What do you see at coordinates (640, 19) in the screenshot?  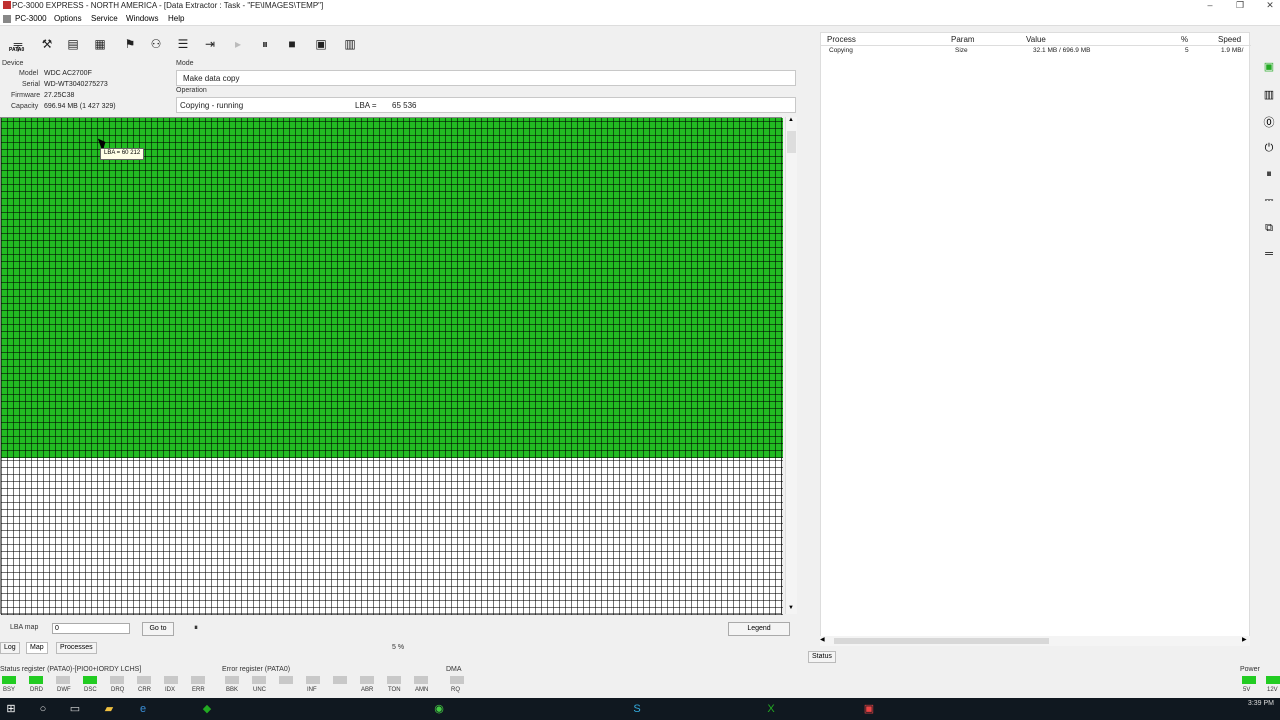 I see `menu-bar: PC-3000 Options Service Windows Help` at bounding box center [640, 19].